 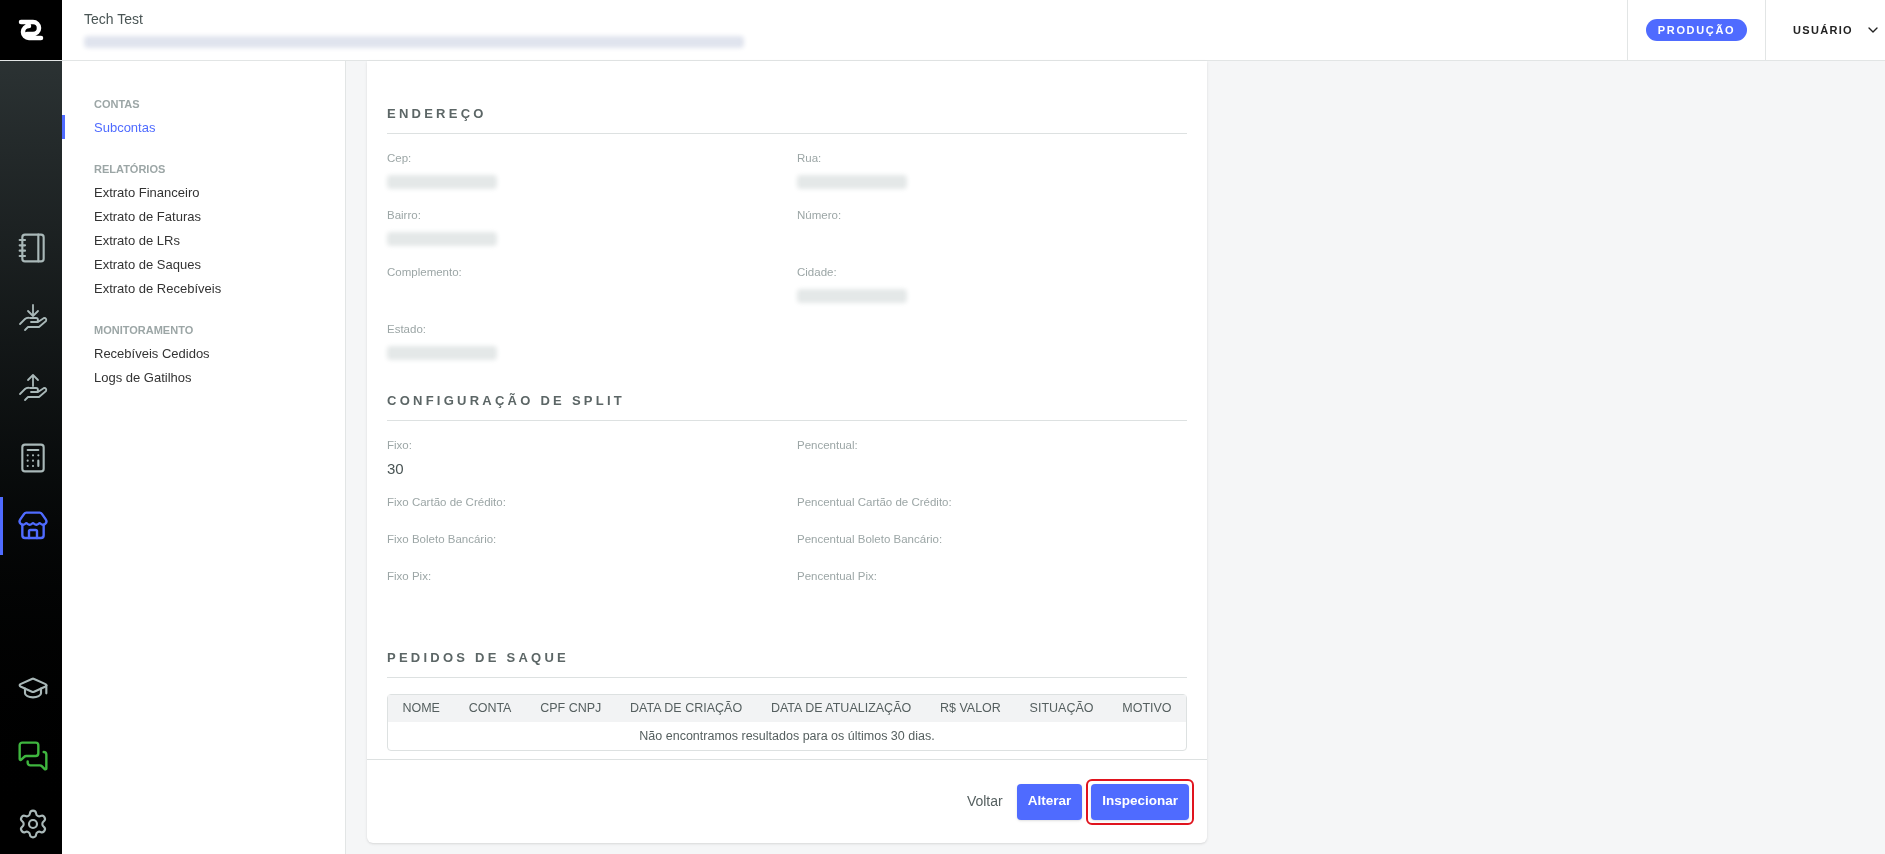 I want to click on field-label: Fixo Cartão de Crédito:, so click(x=447, y=502).